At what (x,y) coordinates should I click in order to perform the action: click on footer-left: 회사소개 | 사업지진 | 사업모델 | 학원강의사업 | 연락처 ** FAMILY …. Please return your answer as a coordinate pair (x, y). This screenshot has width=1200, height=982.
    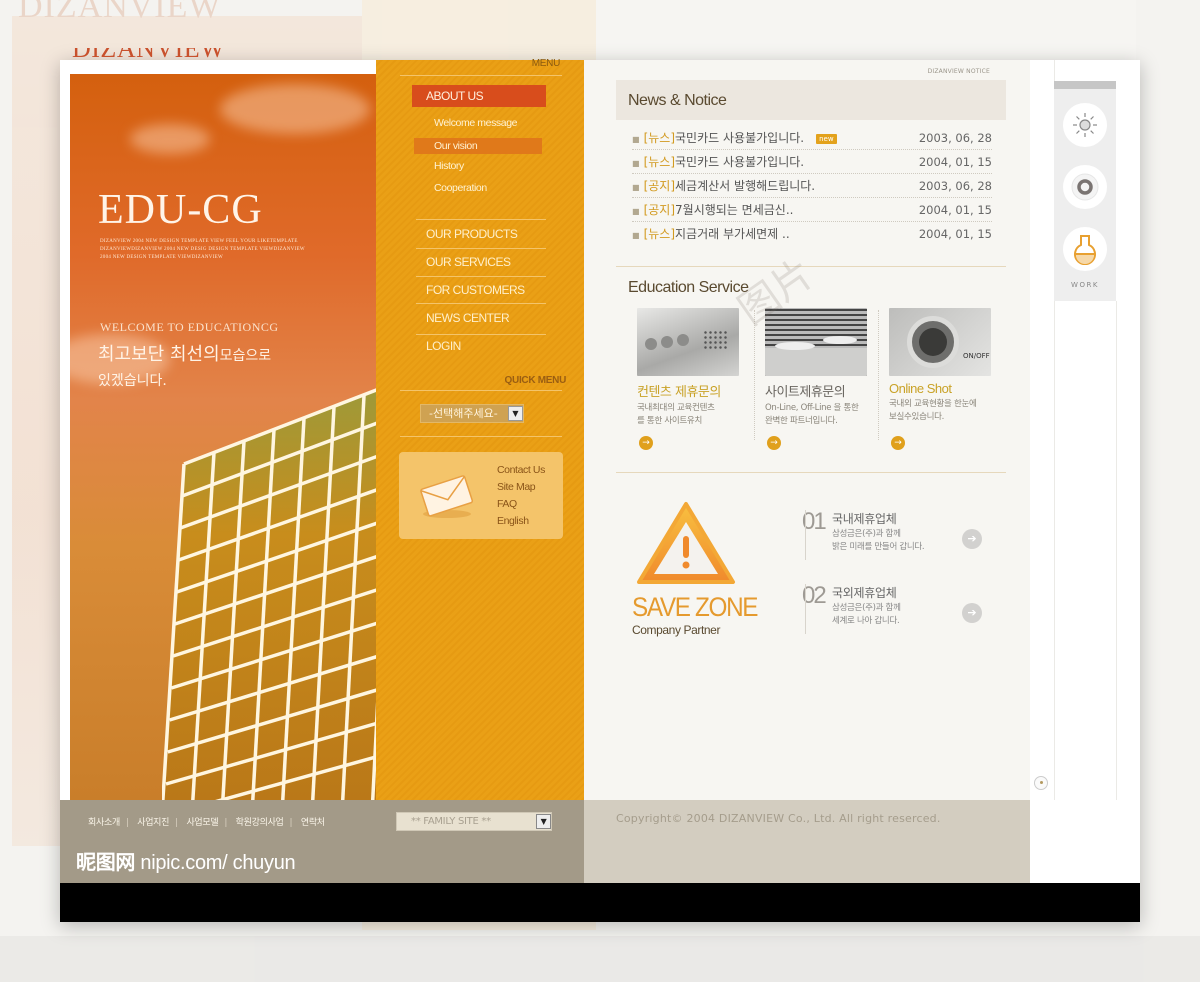
    Looking at the image, I should click on (322, 841).